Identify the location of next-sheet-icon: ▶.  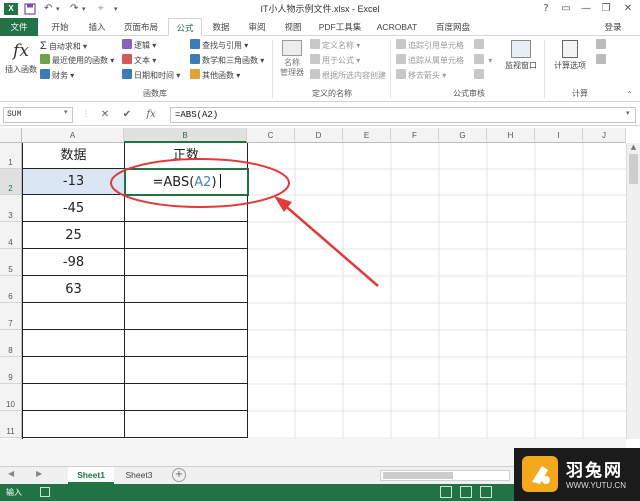
(39, 473).